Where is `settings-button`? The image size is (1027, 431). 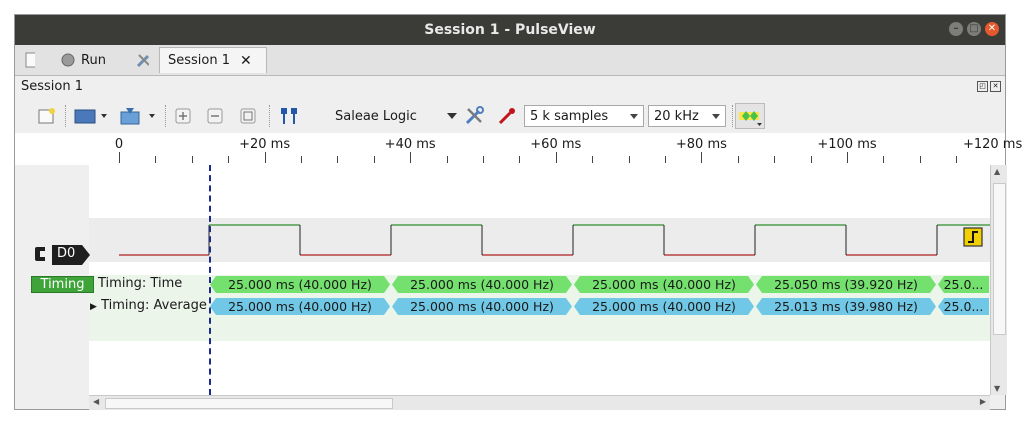
settings-button is located at coordinates (142, 60).